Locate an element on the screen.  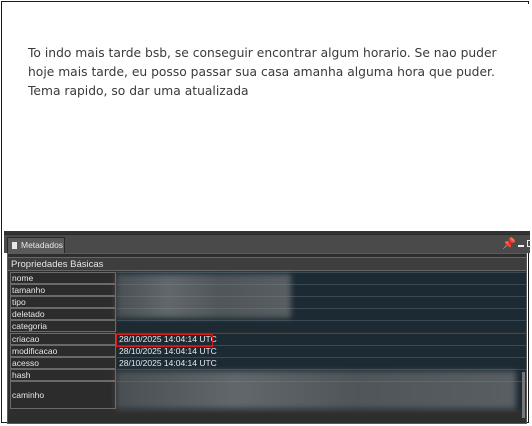
property-row-modificacao: modificacao 28/10/2025 14:04:14 UTC is located at coordinates (268, 351).